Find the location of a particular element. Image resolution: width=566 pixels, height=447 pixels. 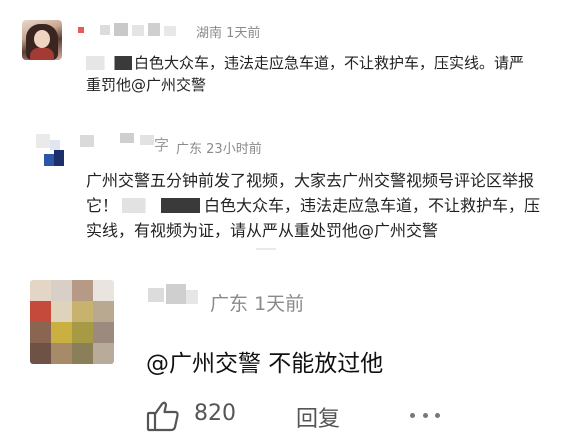

comment-time: 23小时前 is located at coordinates (234, 149).